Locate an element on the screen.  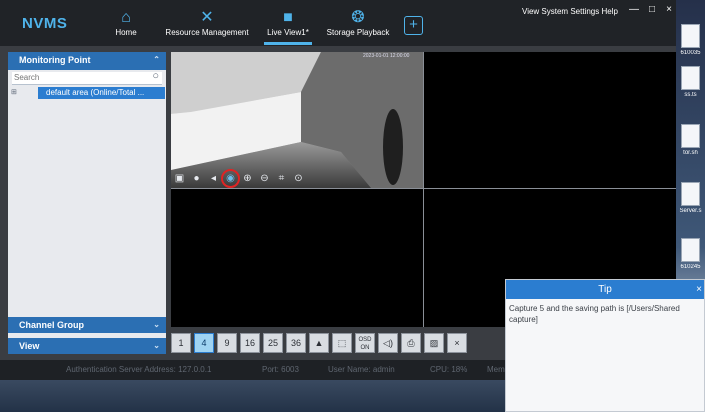
close-button: × is located at coordinates (669, 9).